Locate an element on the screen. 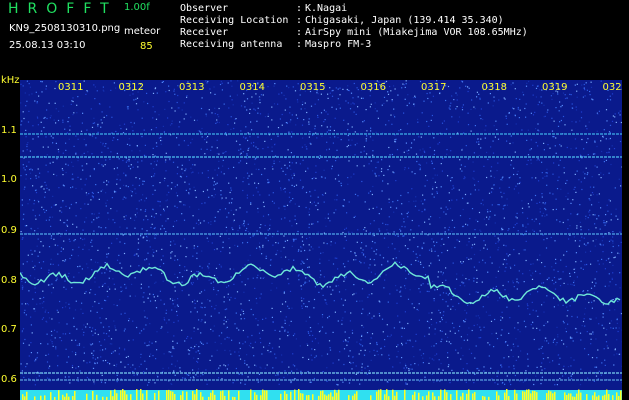 The width and height of the screenshot is (629, 400). version-label: 1.00f is located at coordinates (137, 7).